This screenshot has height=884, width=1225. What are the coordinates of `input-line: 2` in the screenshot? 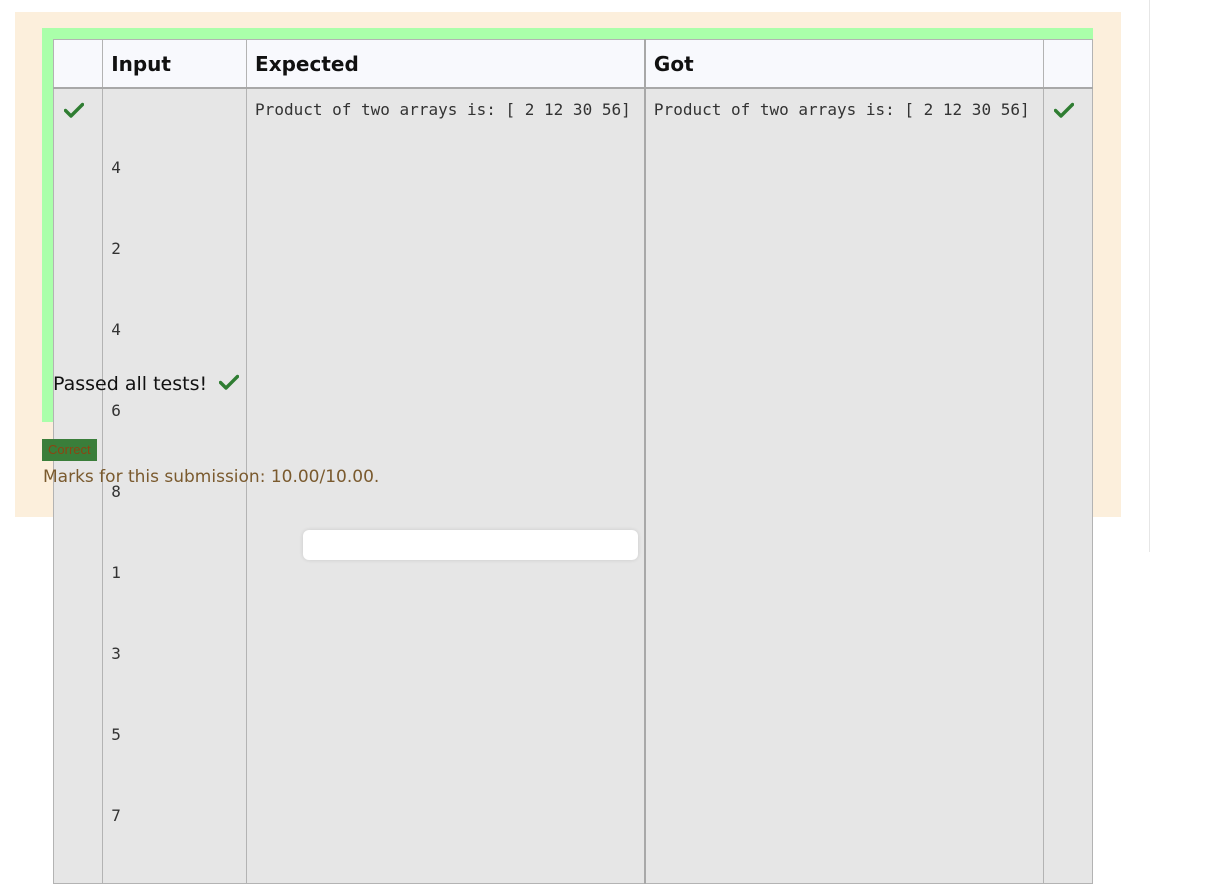 It's located at (116, 248).